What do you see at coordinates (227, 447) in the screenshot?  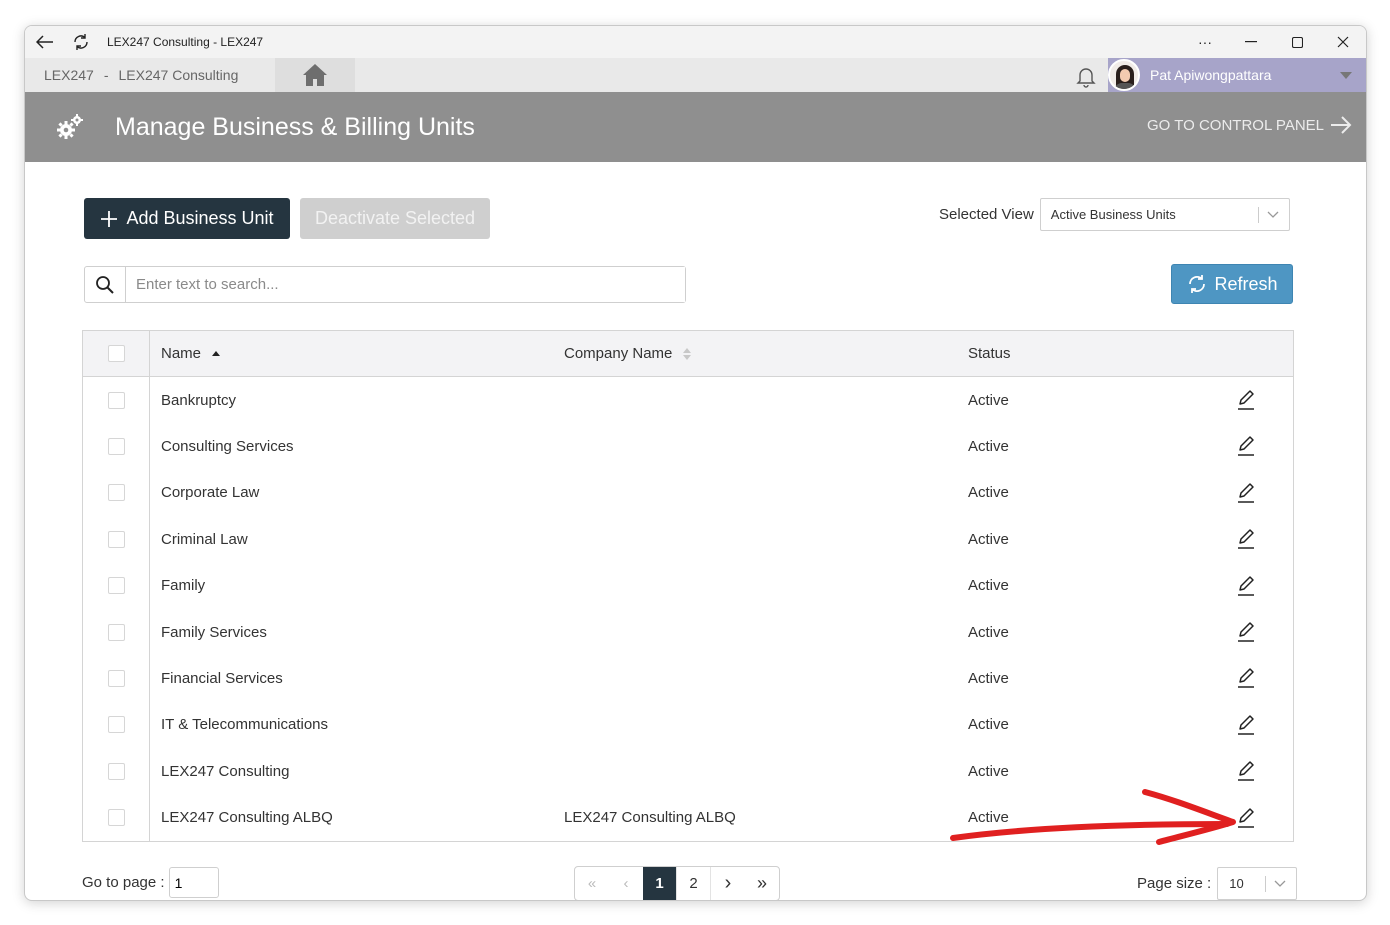 I see `cell-name: Consulting Services` at bounding box center [227, 447].